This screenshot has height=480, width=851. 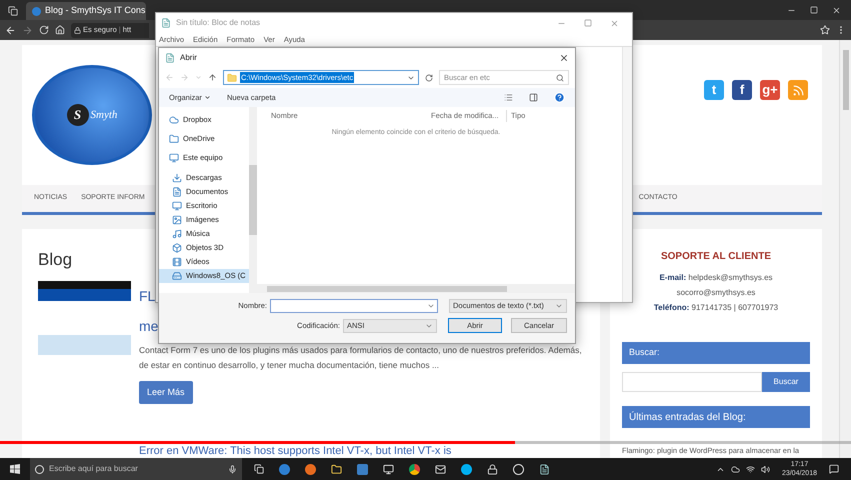 I want to click on home-icon, so click(x=60, y=30).